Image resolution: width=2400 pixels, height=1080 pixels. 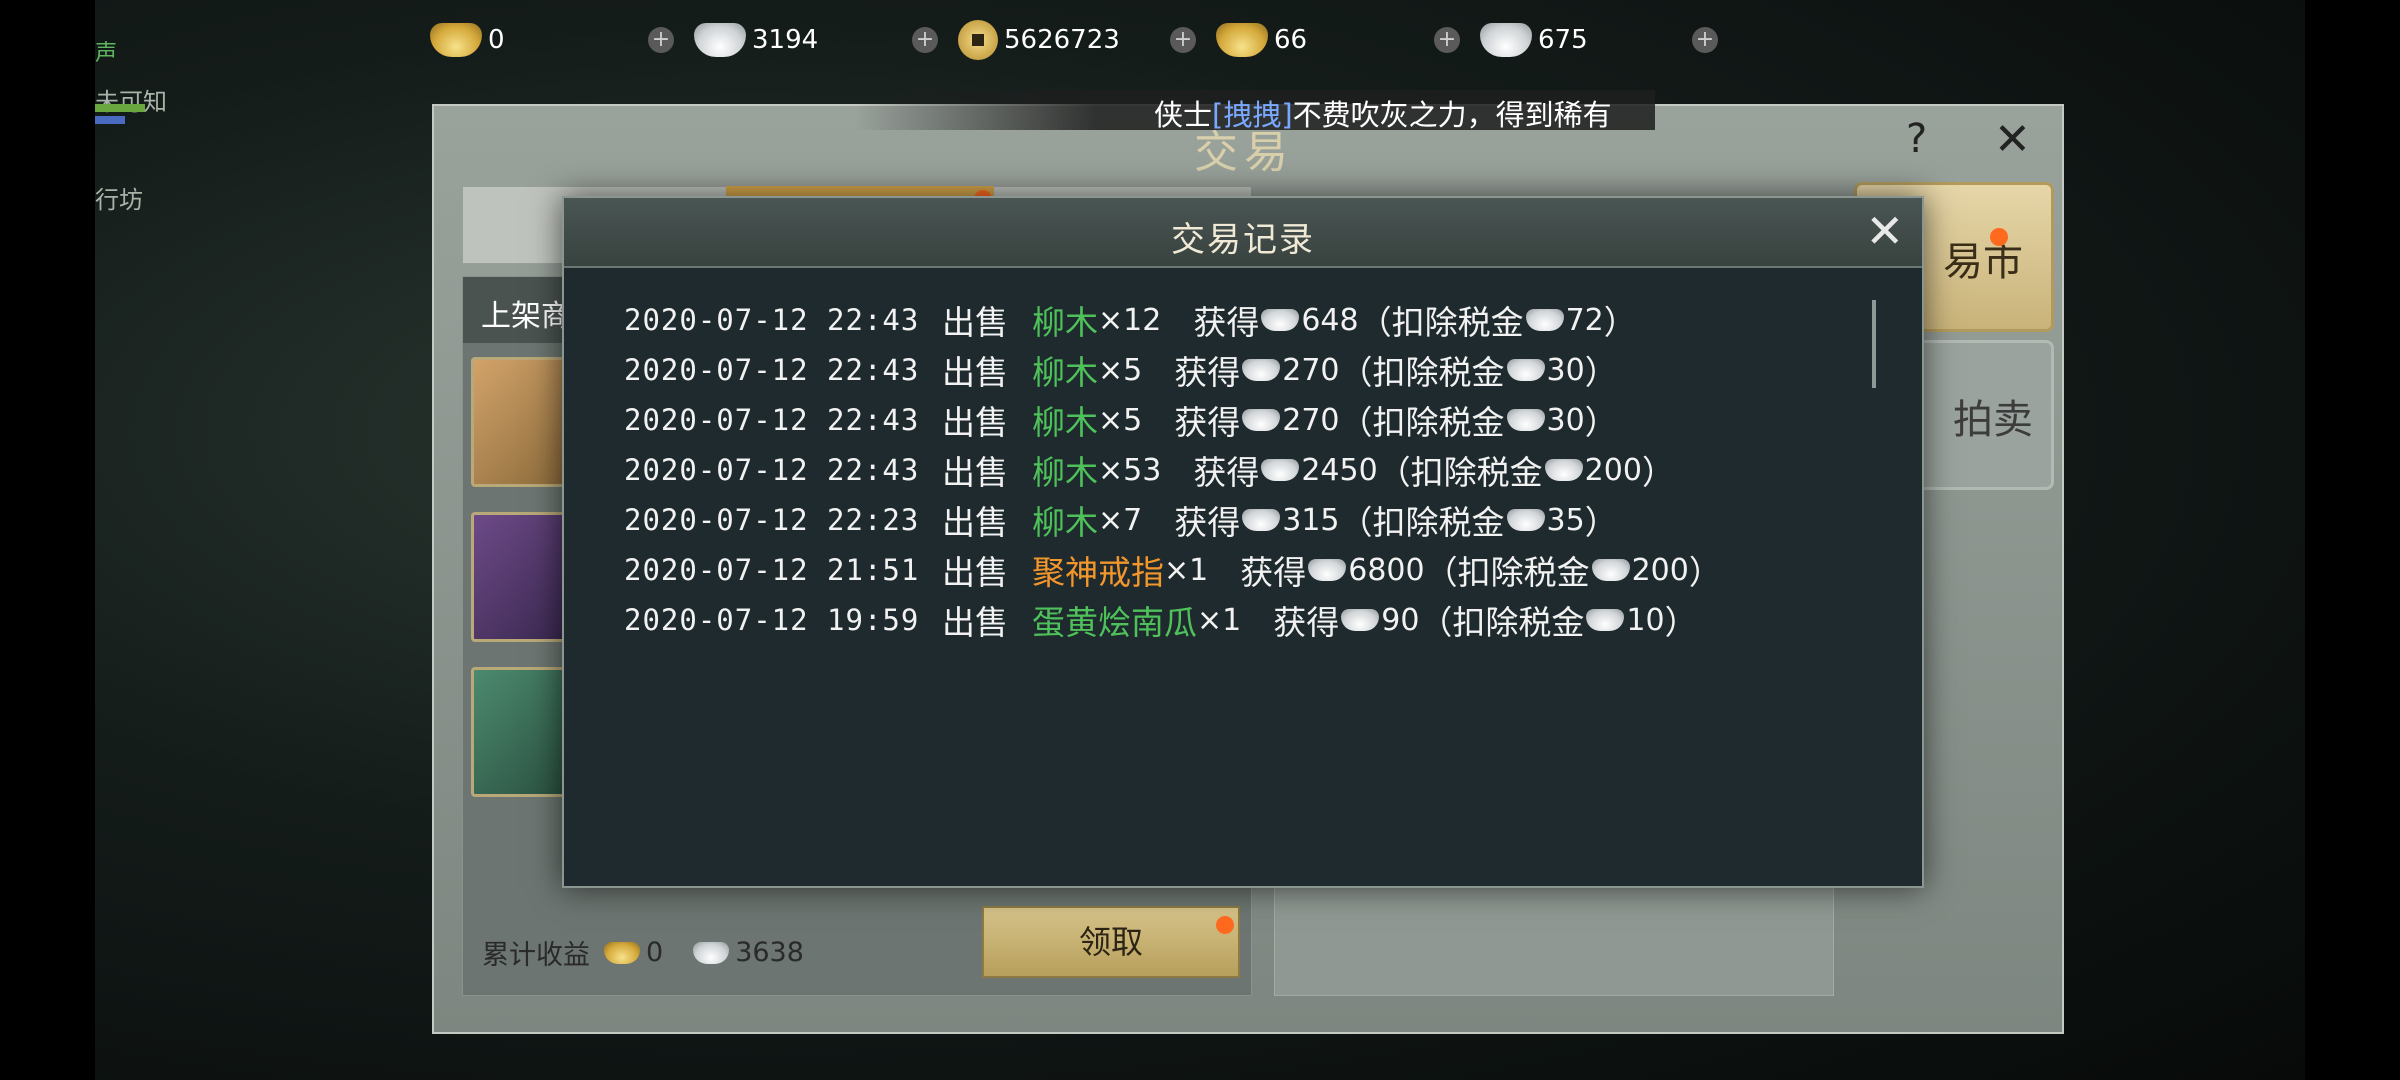 I want to click on add-bound-gold-button: +, so click(x=1447, y=40).